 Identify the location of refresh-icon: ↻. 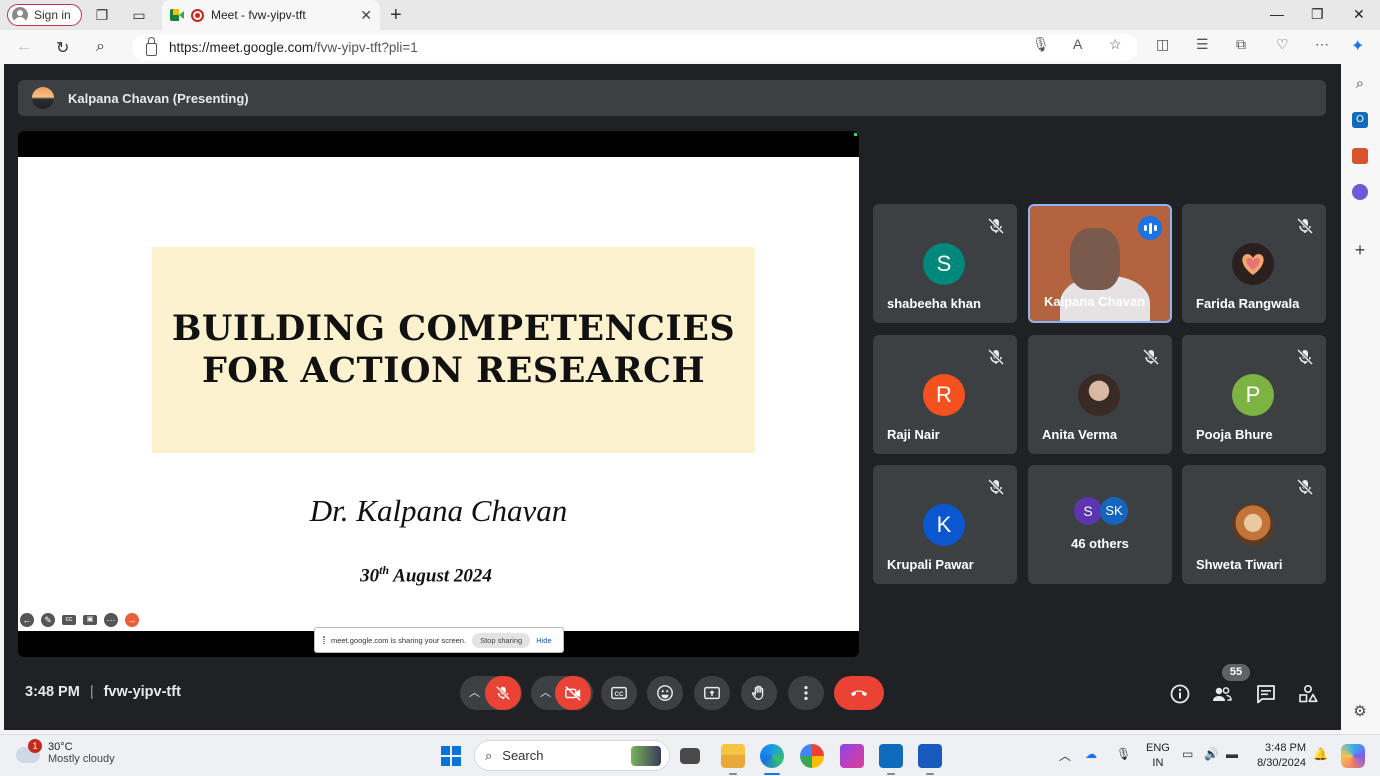
(62, 48).